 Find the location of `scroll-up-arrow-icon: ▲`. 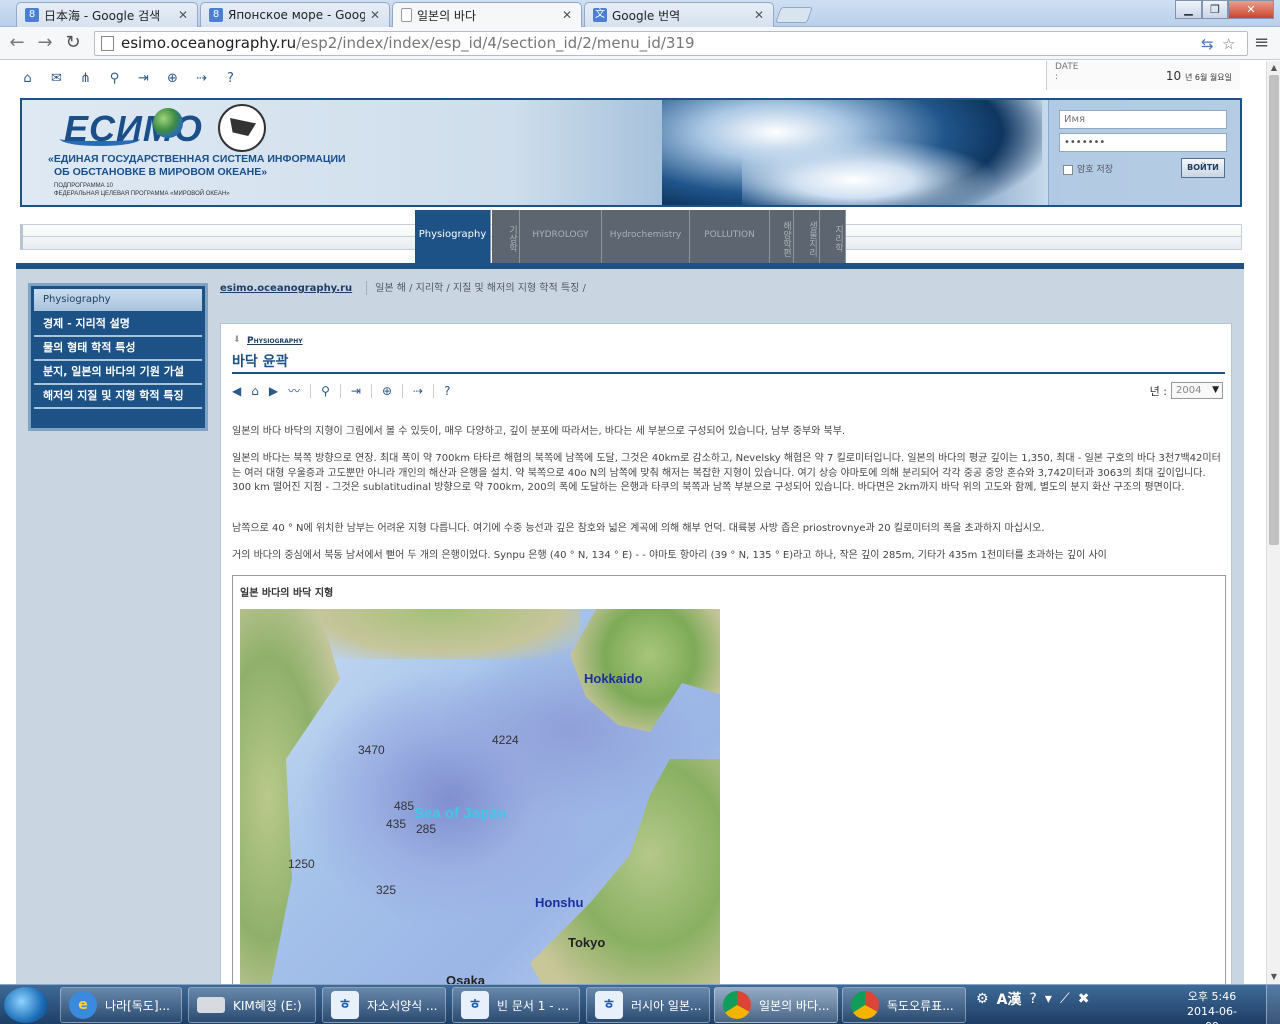

scroll-up-arrow-icon: ▲ is located at coordinates (1273, 68).